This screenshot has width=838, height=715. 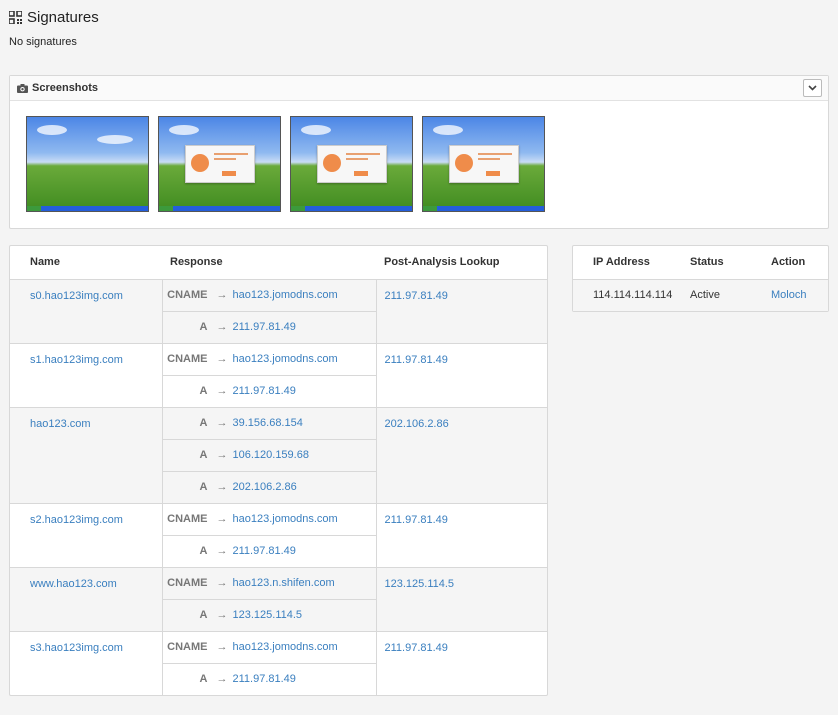 What do you see at coordinates (730, 295) in the screenshot?
I see `ip-status: Active` at bounding box center [730, 295].